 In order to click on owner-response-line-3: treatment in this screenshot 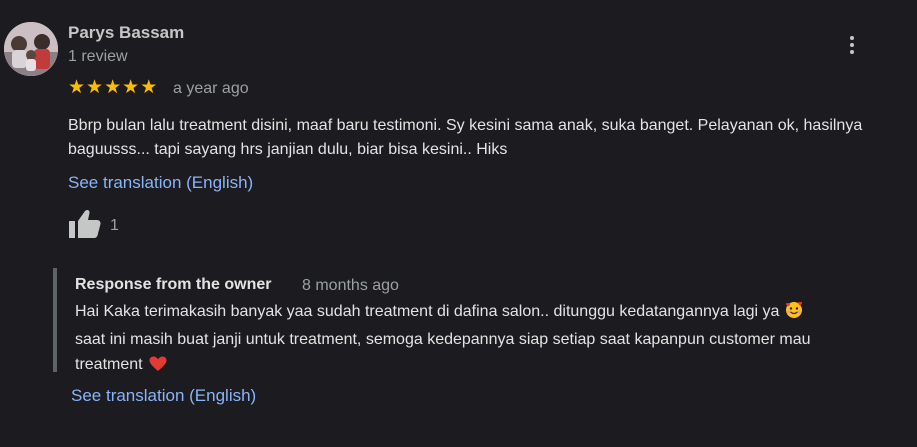, I will do `click(109, 364)`.